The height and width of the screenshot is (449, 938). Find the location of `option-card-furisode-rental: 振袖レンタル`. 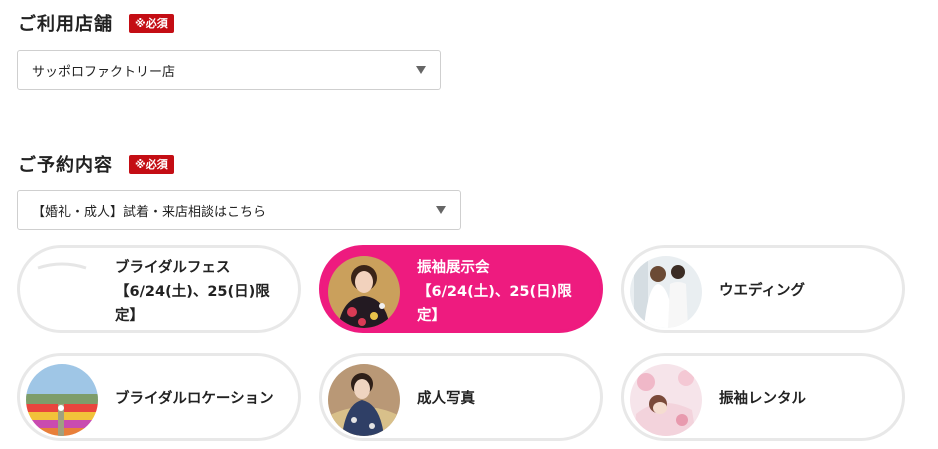

option-card-furisode-rental: 振袖レンタル is located at coordinates (763, 397).